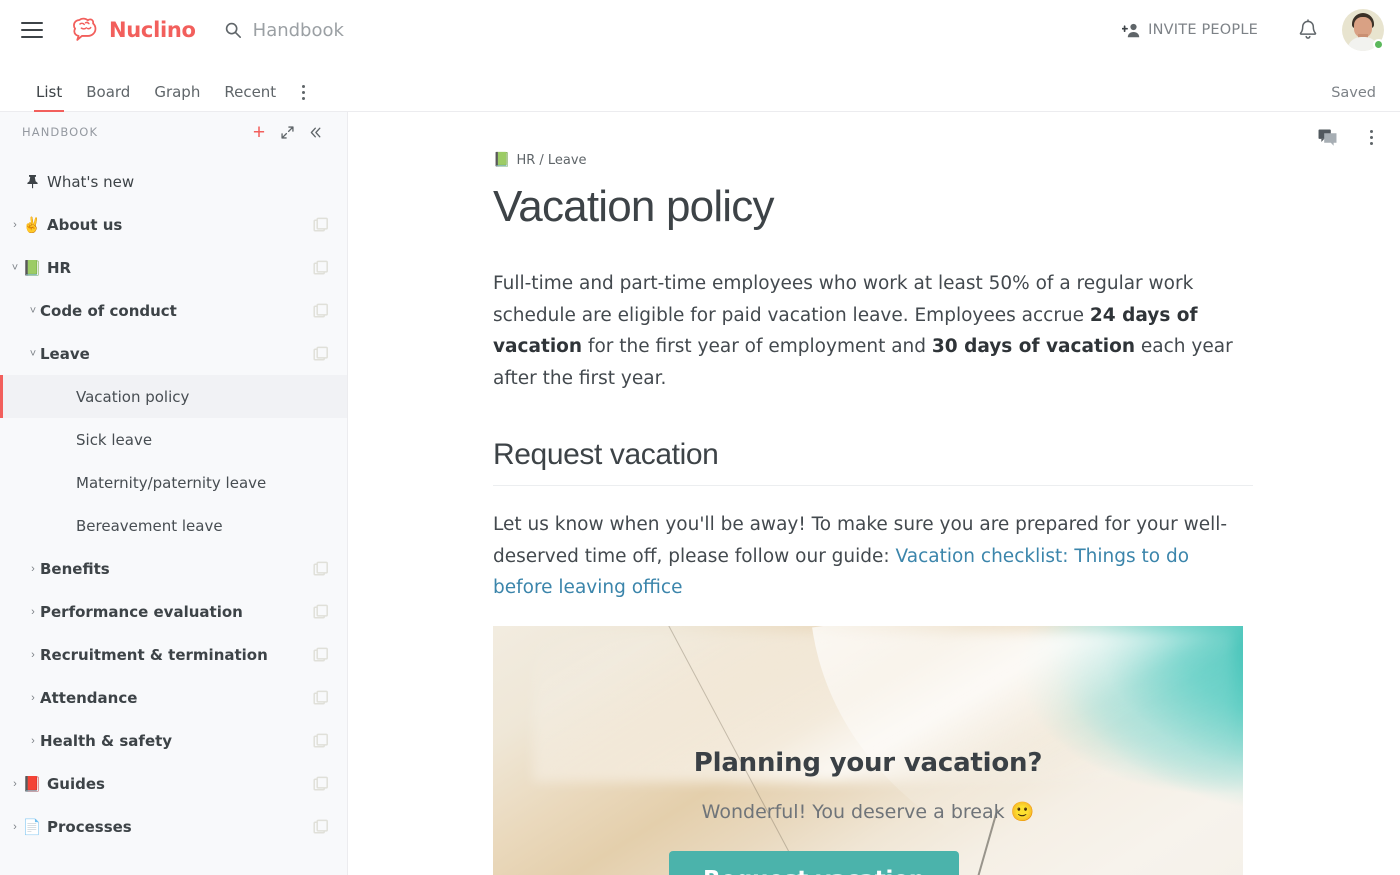 This screenshot has height=875, width=1400. I want to click on brand-name: Nuclino, so click(152, 30).